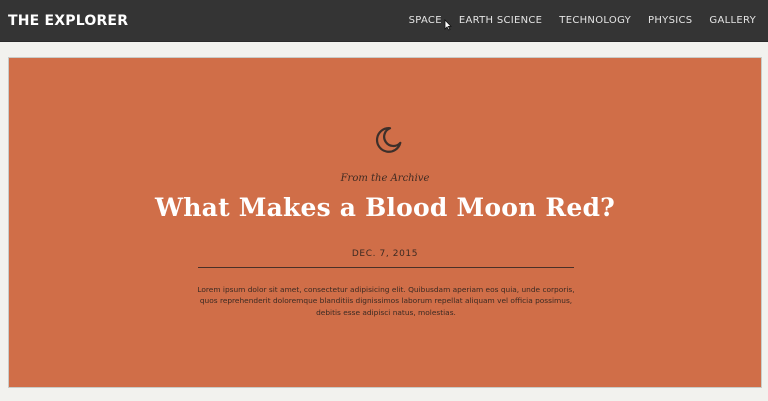  I want to click on moon-icon, so click(388, 140).